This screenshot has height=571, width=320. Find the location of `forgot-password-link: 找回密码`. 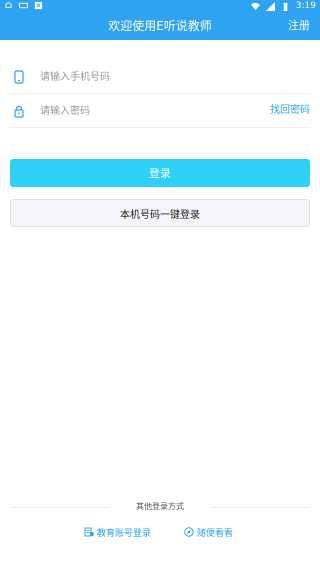

forgot-password-link: 找回密码 is located at coordinates (290, 111).